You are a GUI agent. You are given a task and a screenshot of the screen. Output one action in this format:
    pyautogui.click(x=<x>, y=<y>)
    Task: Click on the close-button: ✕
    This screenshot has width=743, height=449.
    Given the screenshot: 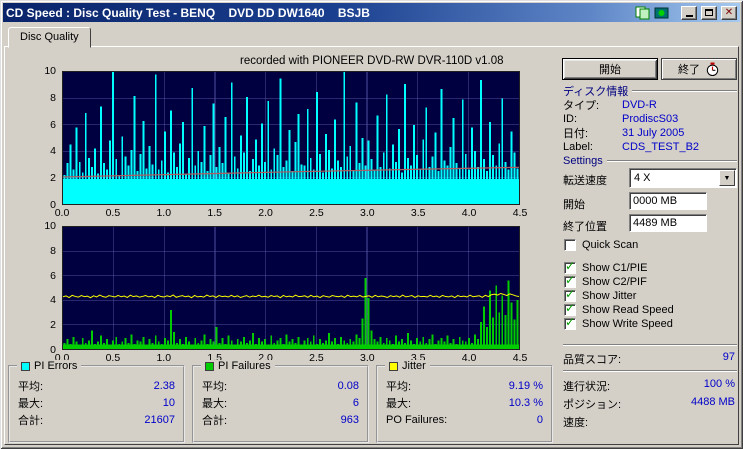 What is the action you would take?
    pyautogui.click(x=729, y=12)
    